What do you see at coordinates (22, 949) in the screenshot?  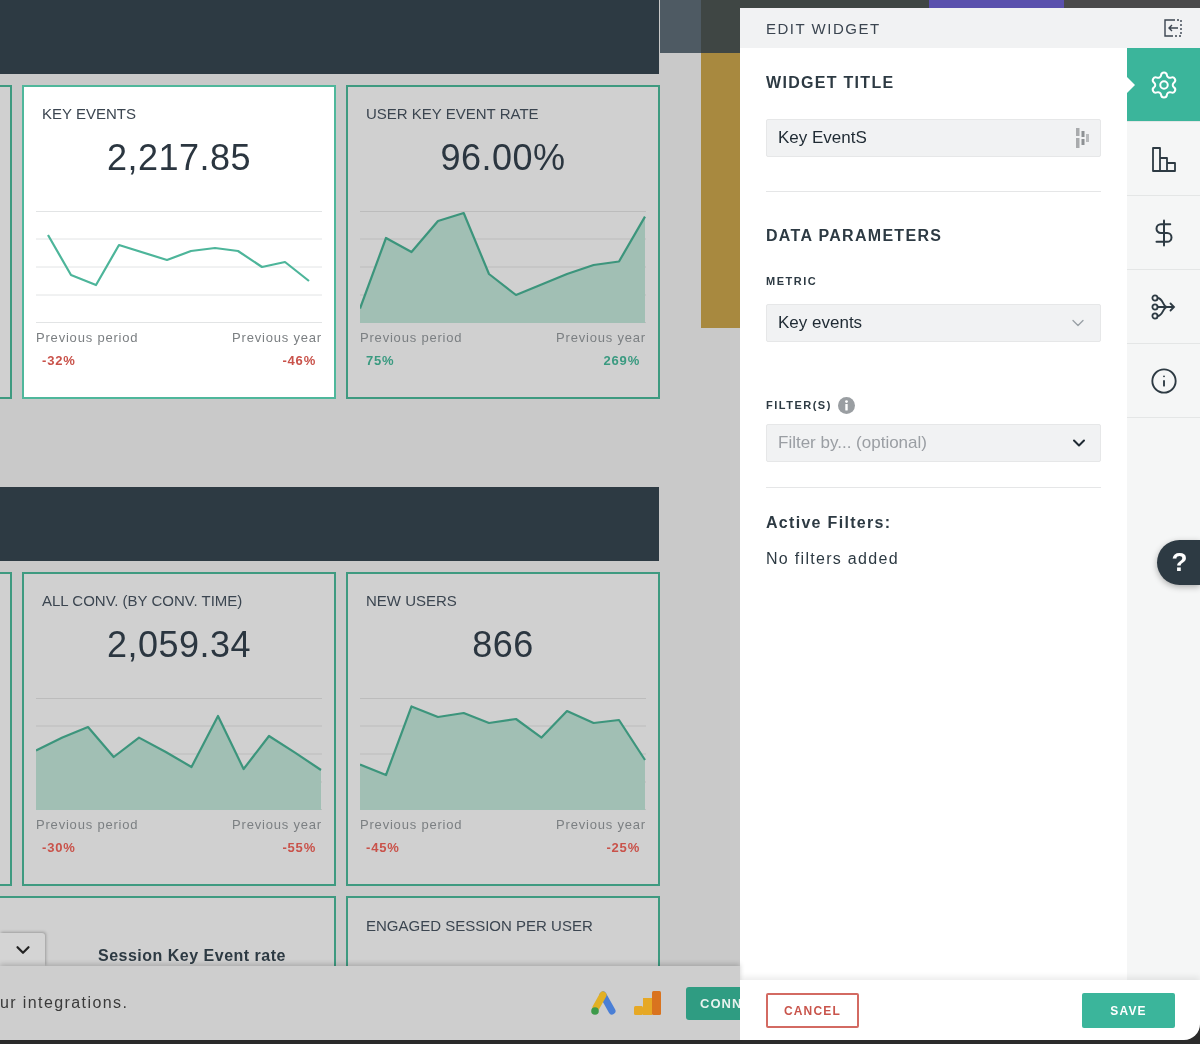 I see `dropdown-toggle` at bounding box center [22, 949].